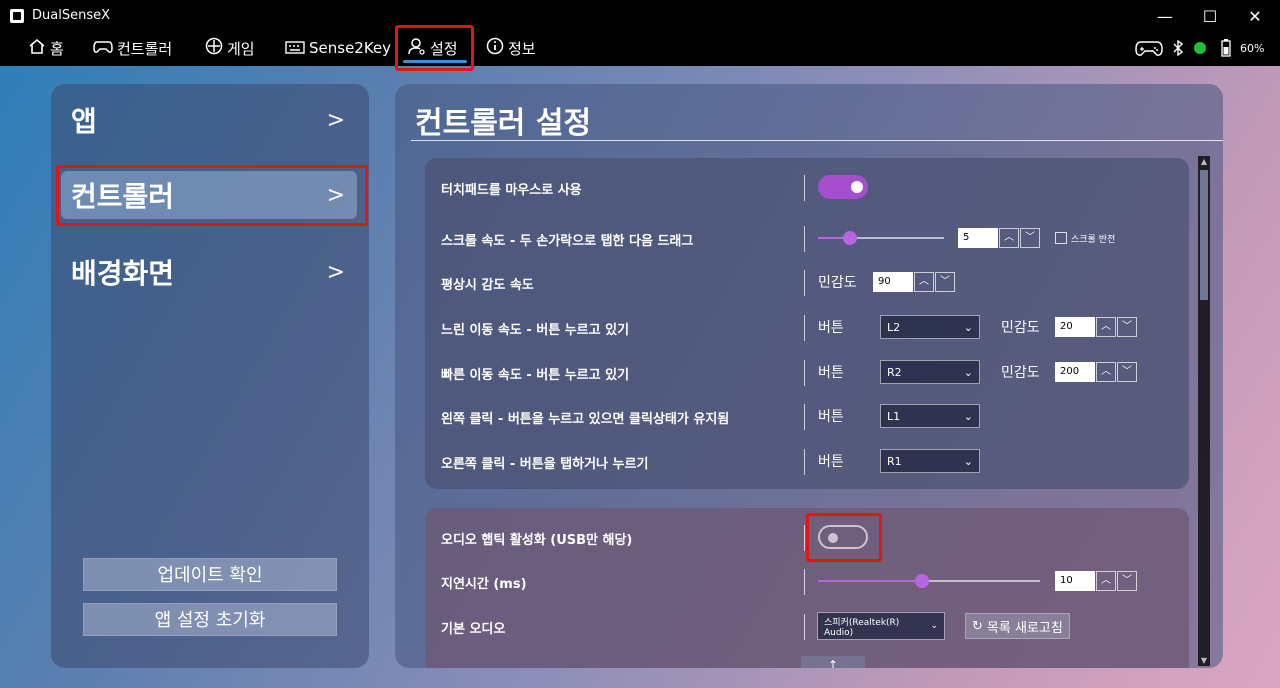 Image resolution: width=1280 pixels, height=688 pixels. I want to click on latency-slider, so click(929, 581).